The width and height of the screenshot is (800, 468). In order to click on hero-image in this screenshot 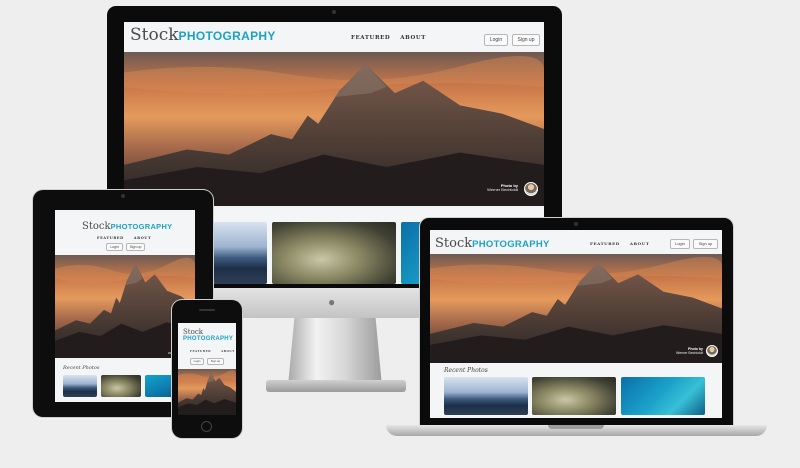, I will do `click(207, 392)`.